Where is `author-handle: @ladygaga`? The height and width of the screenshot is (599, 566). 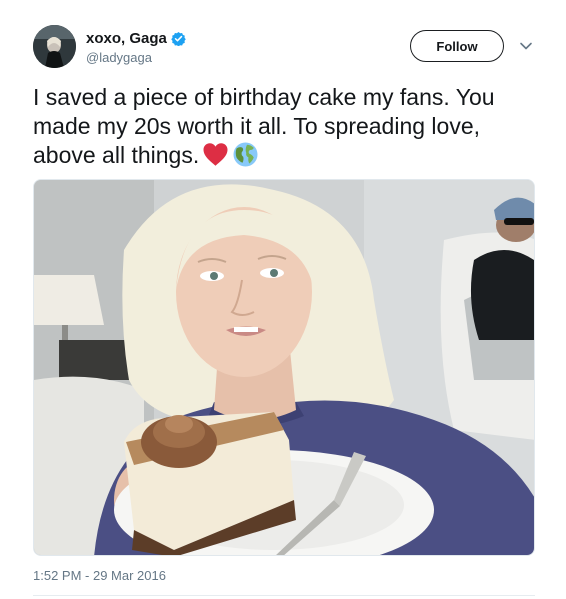
author-handle: @ladygaga is located at coordinates (136, 57).